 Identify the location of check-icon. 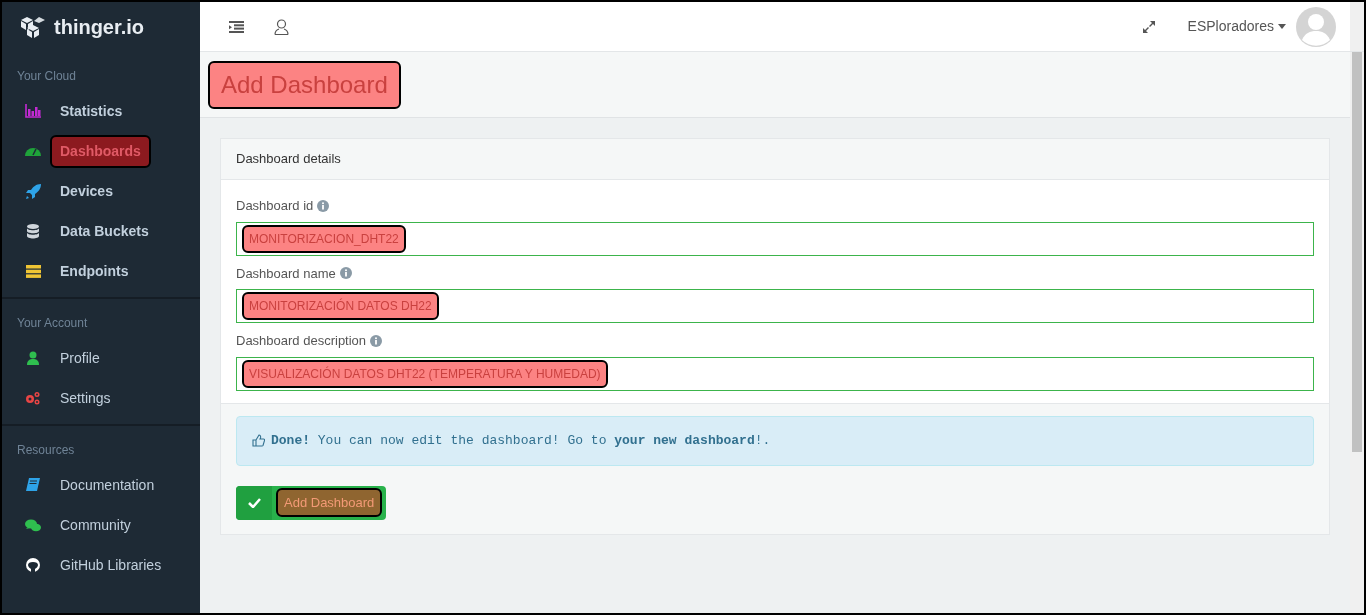
(254, 502).